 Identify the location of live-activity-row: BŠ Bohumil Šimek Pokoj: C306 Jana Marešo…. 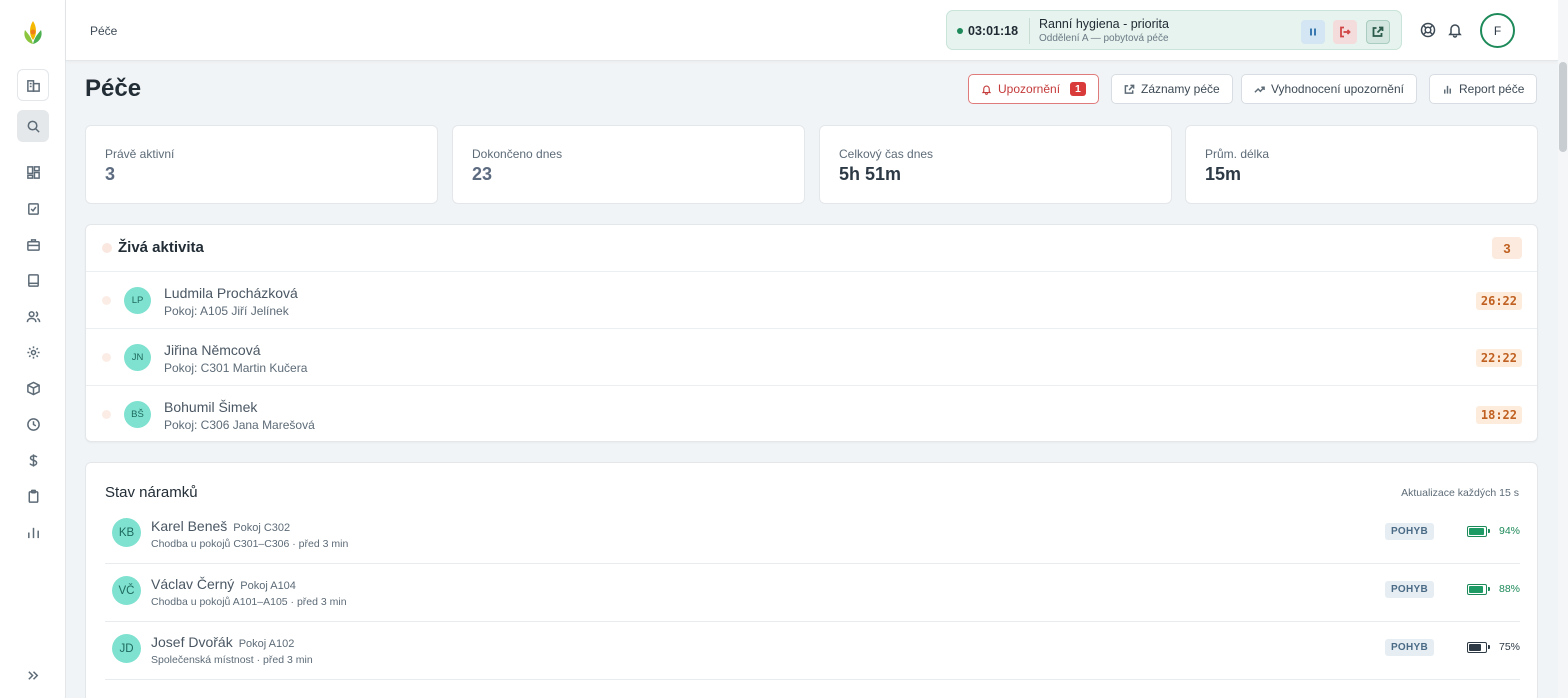
(811, 413).